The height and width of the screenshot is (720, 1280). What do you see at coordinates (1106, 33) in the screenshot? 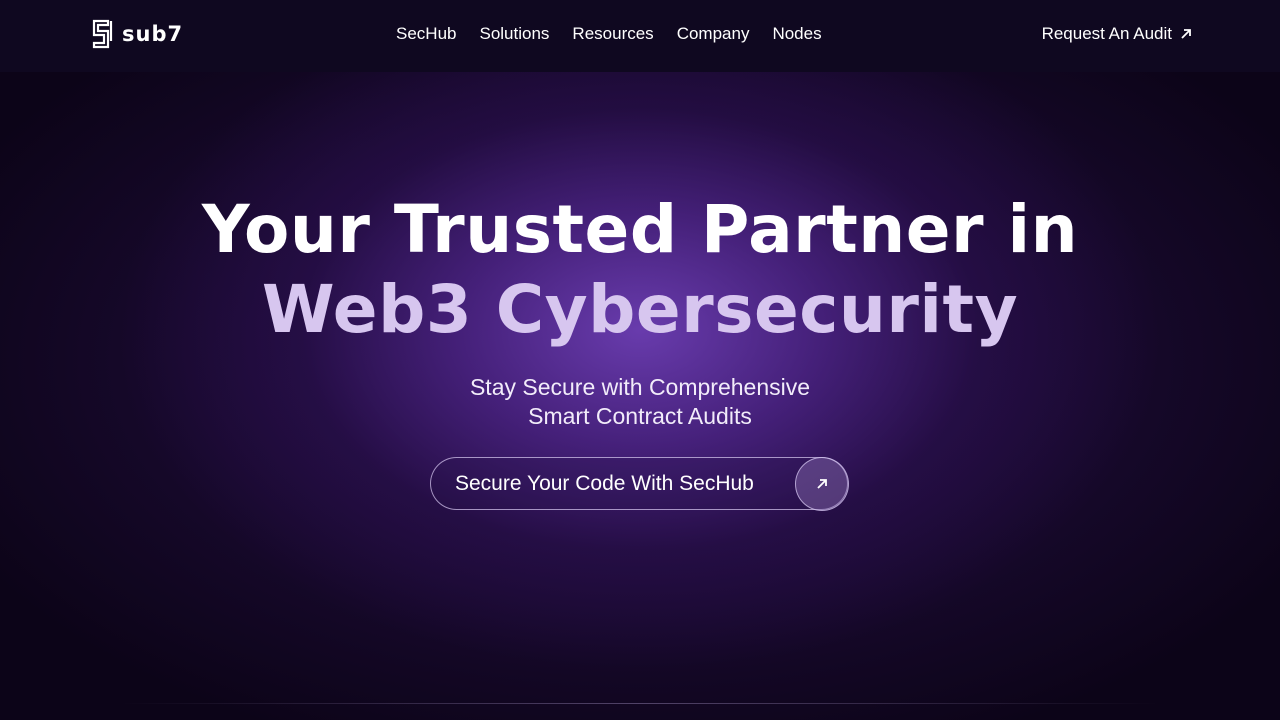
I see `request-audit-label: Request An Audit` at bounding box center [1106, 33].